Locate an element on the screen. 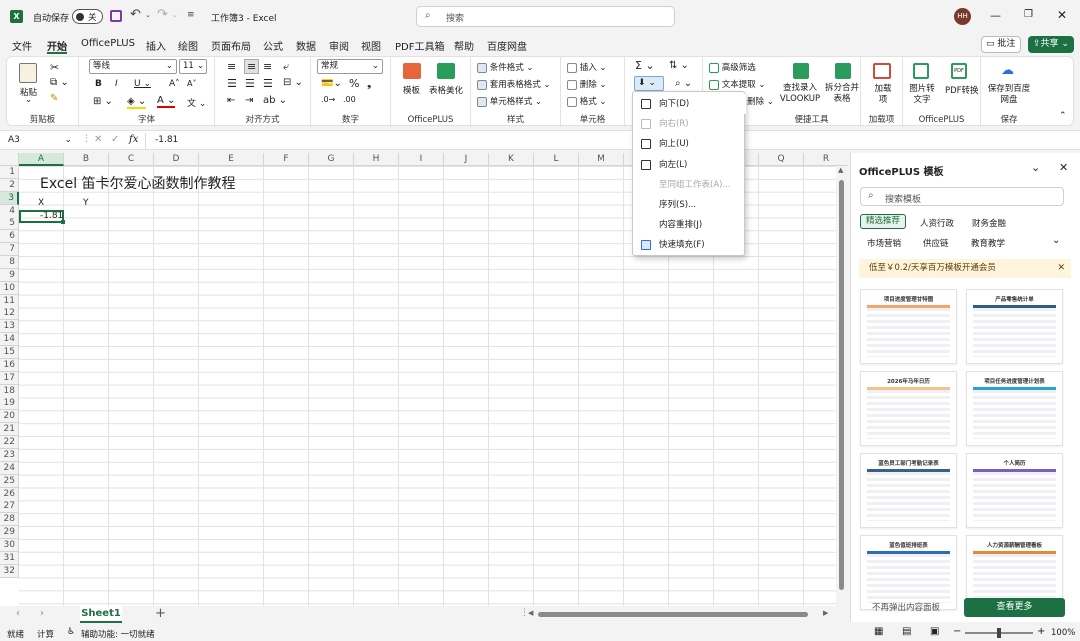 The width and height of the screenshot is (1080, 641). row-header-1: 1 is located at coordinates (9, 172).